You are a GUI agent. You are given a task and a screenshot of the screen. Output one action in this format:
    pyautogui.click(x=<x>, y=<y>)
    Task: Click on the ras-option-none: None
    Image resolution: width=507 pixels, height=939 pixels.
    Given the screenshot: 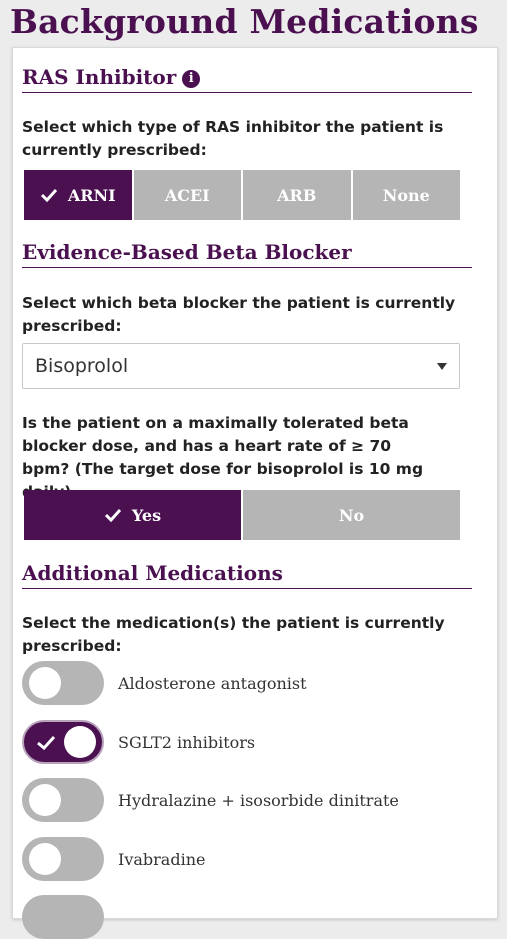 What is the action you would take?
    pyautogui.click(x=406, y=195)
    